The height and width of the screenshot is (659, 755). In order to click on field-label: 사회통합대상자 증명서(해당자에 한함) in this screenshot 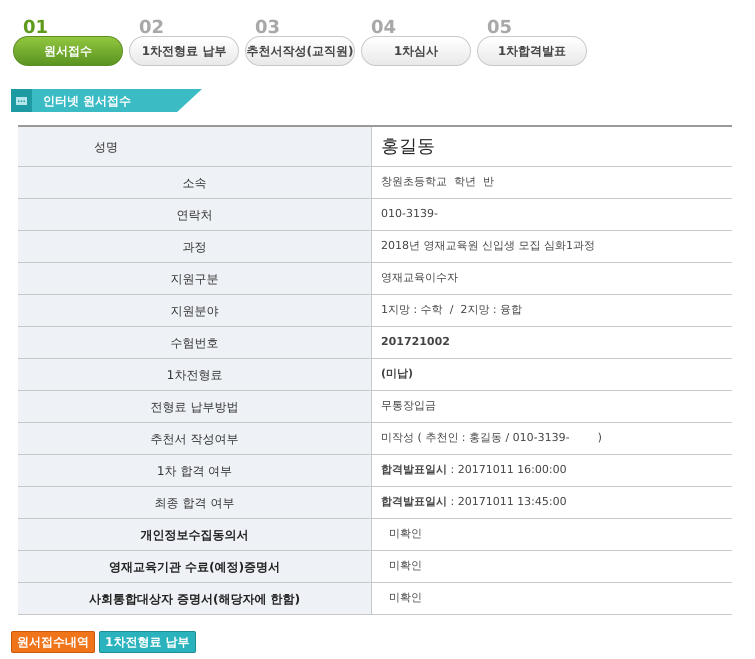, I will do `click(194, 599)`.